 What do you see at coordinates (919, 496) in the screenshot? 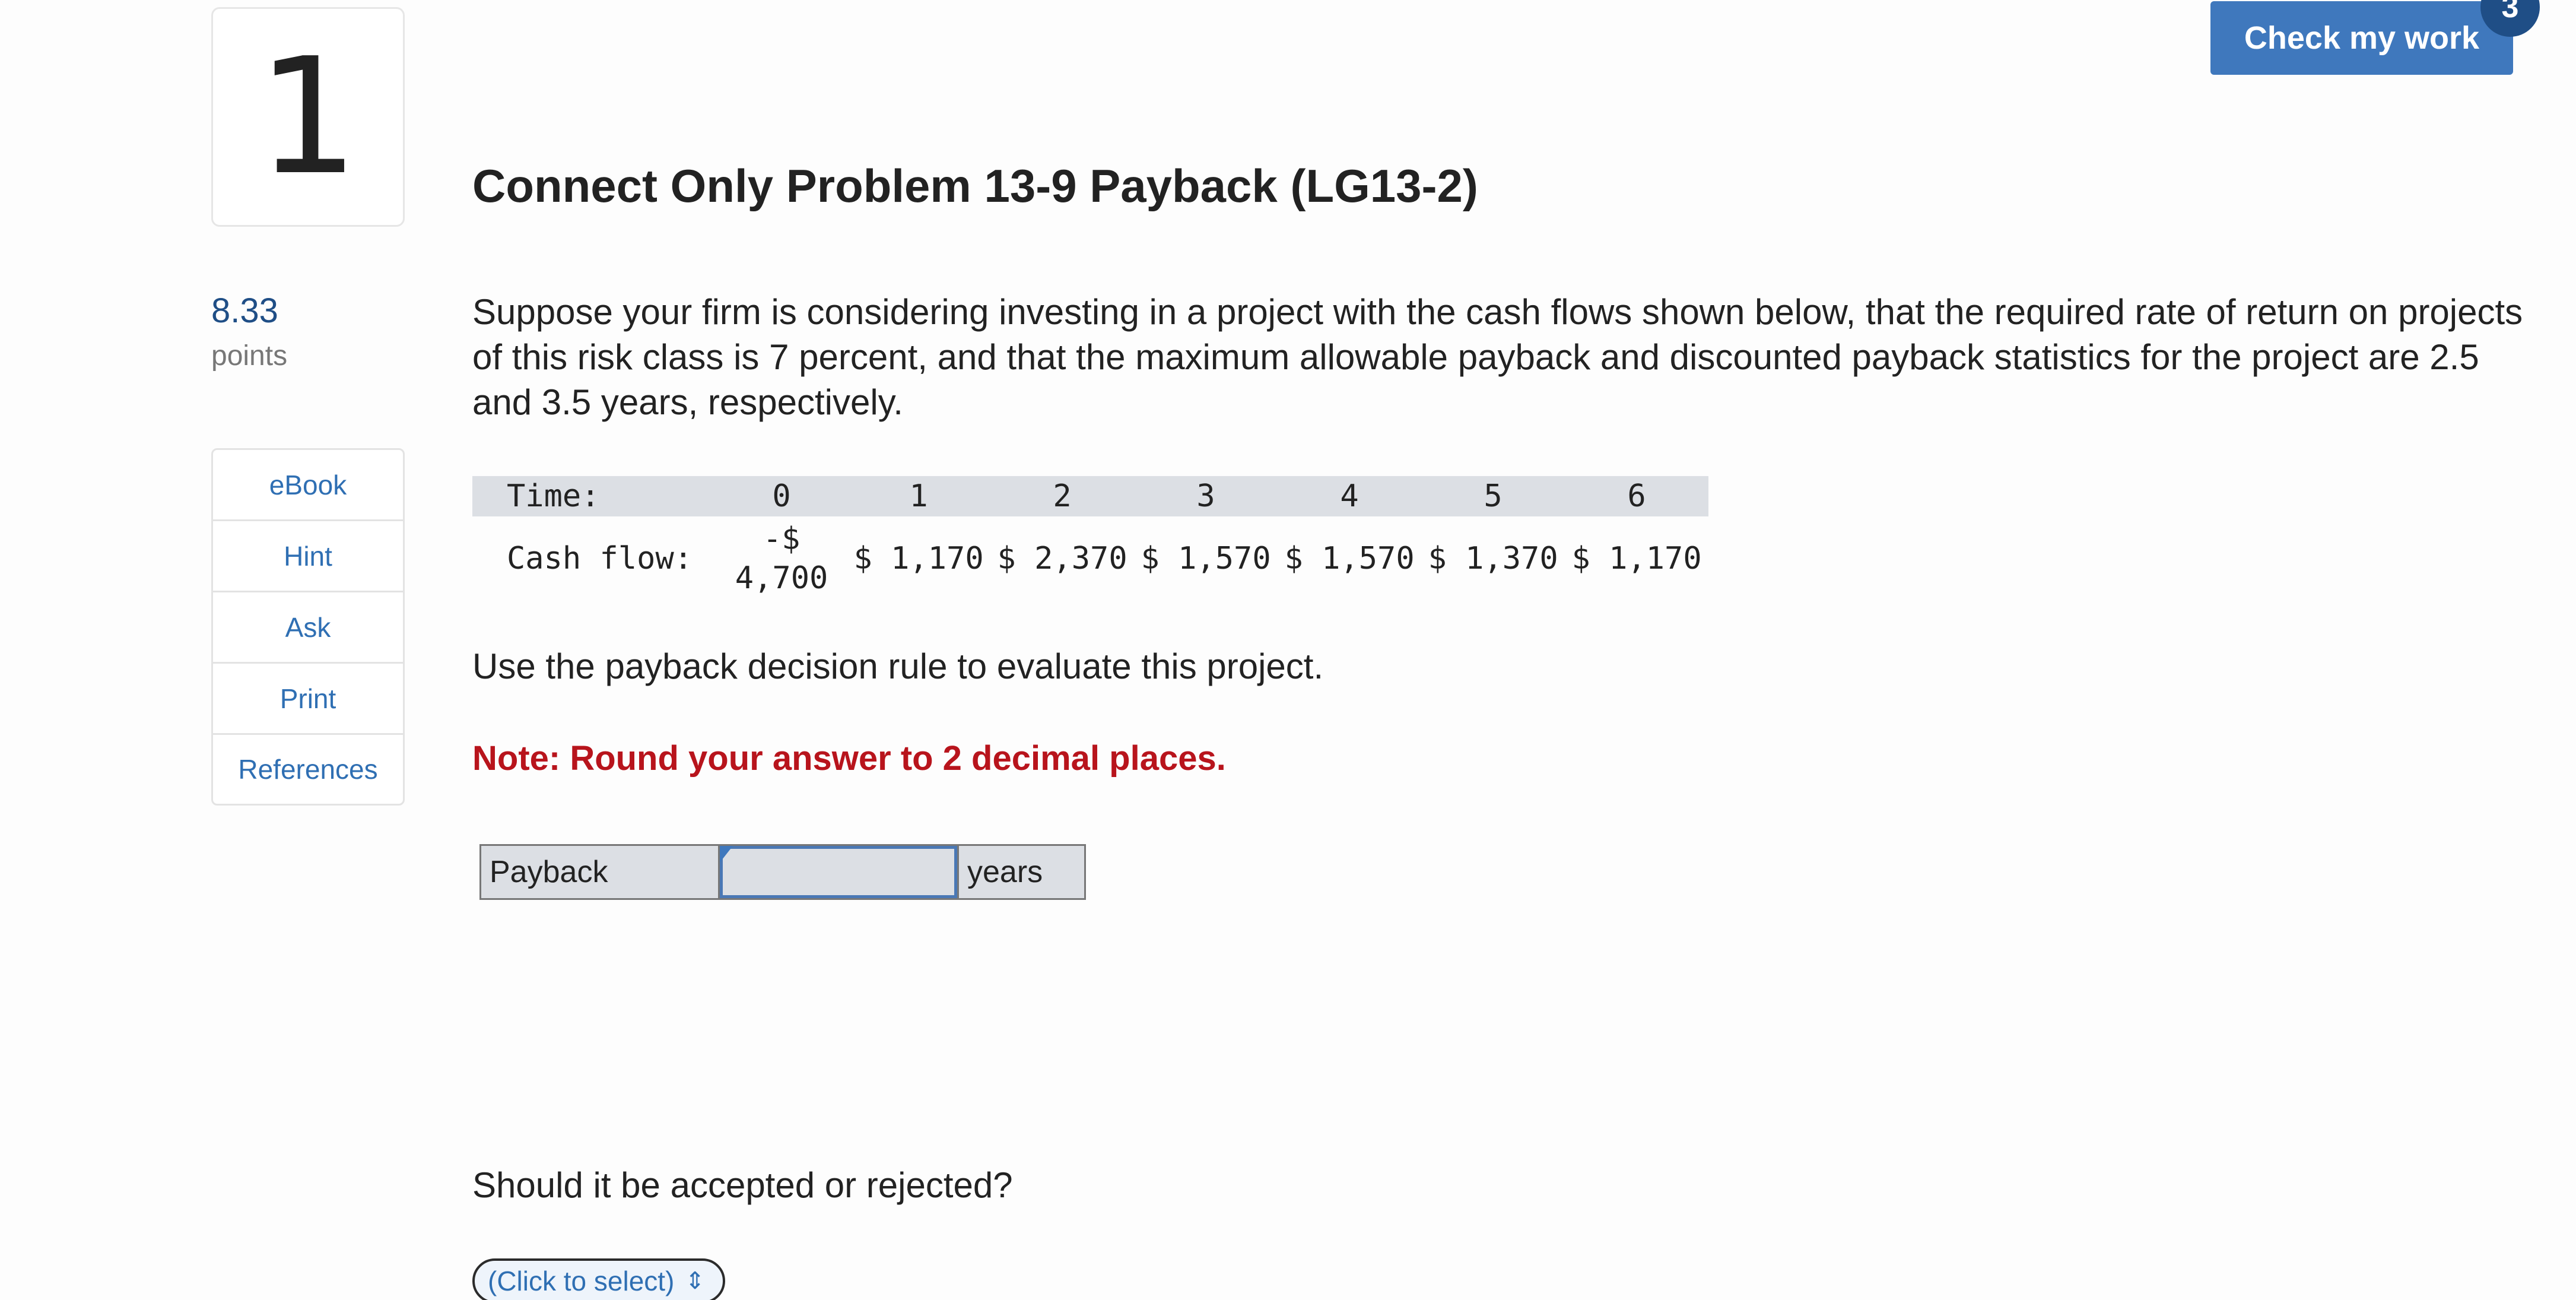
I see `time-cell: 1` at bounding box center [919, 496].